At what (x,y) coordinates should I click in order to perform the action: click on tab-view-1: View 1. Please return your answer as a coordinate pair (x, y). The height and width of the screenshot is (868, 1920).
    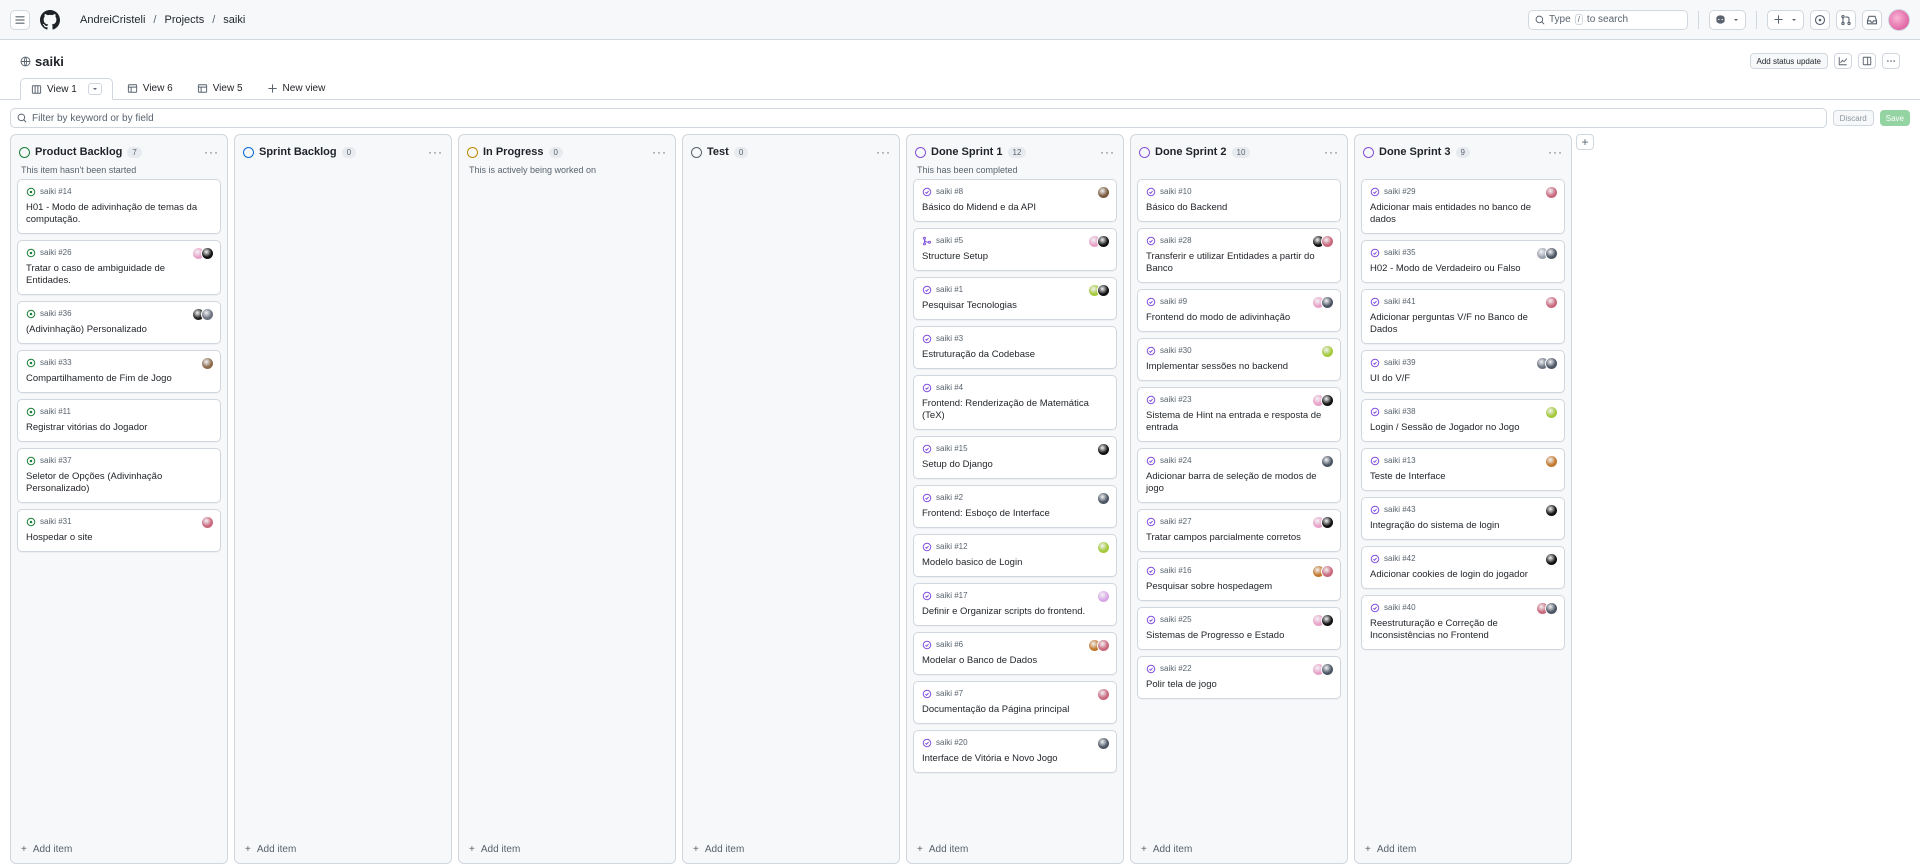
    Looking at the image, I should click on (66, 89).